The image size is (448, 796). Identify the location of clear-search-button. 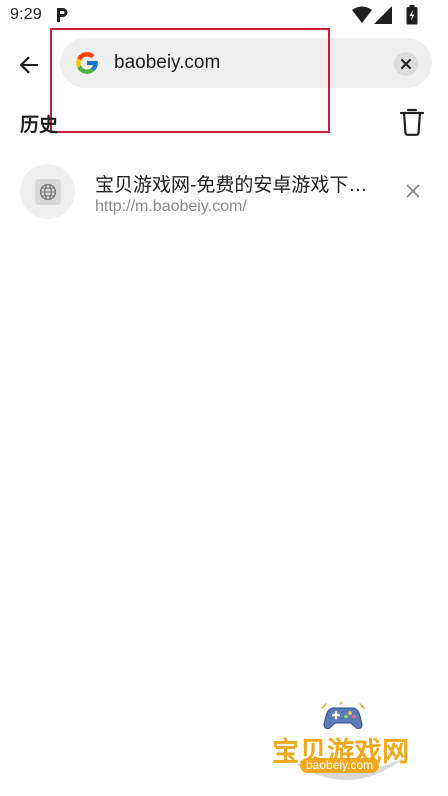
(406, 64).